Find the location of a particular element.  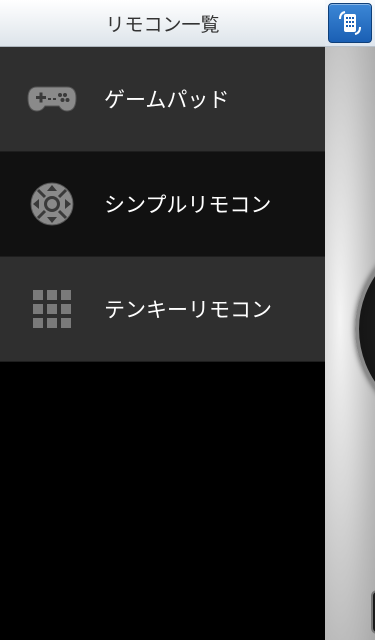

menu-item-label: テンキーリモコン is located at coordinates (188, 310).